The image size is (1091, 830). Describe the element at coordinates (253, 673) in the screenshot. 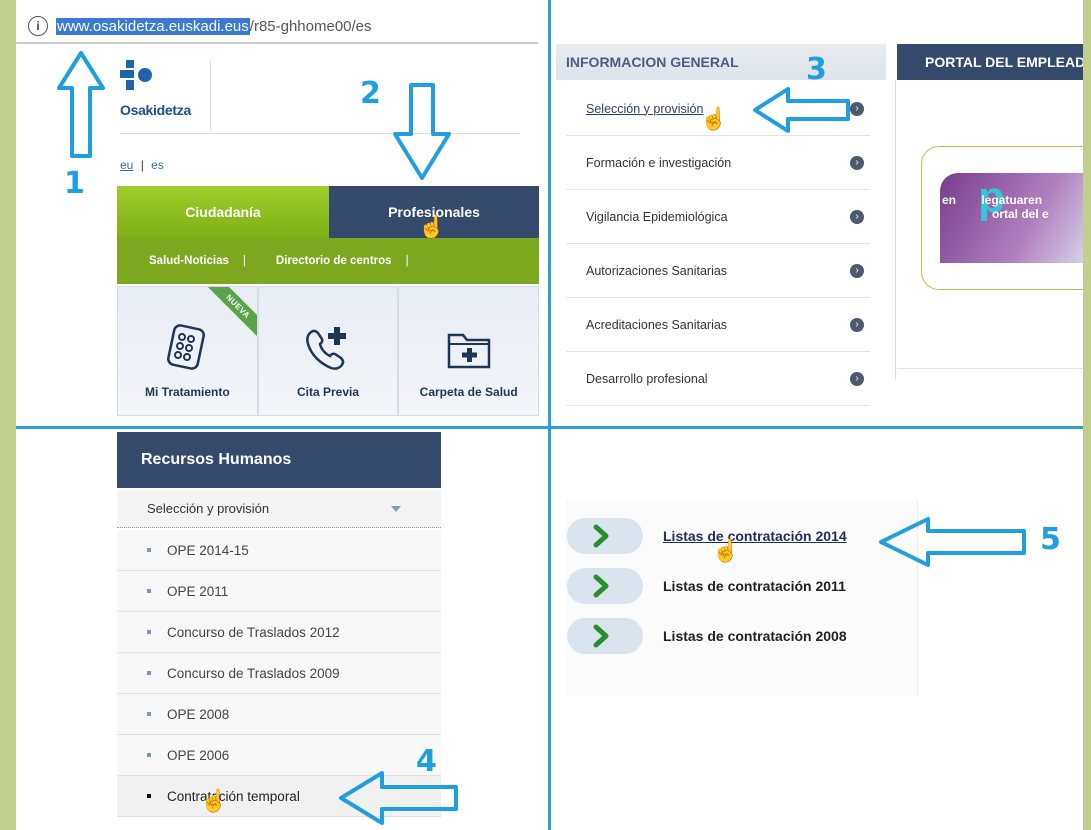

I see `rrhh-item-label: Concurso de Traslados 2009` at that location.